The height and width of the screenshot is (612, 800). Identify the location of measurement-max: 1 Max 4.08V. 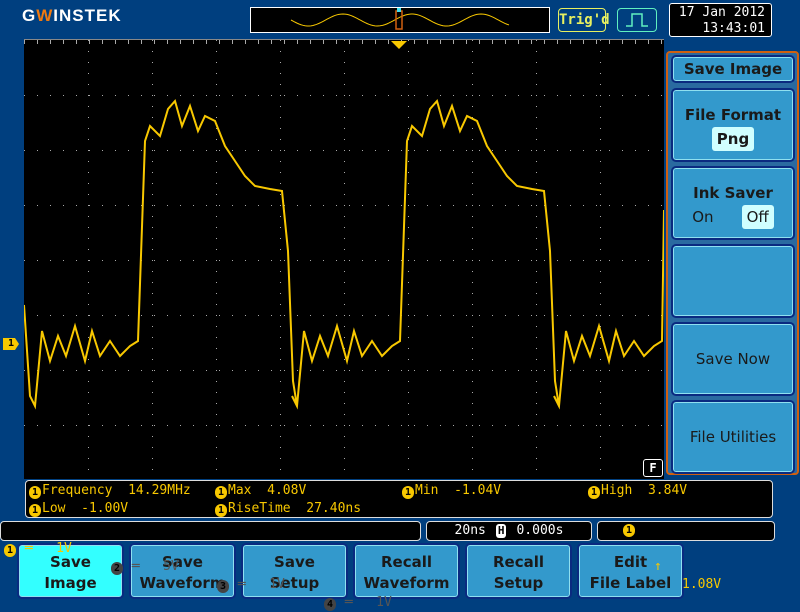
(260, 491).